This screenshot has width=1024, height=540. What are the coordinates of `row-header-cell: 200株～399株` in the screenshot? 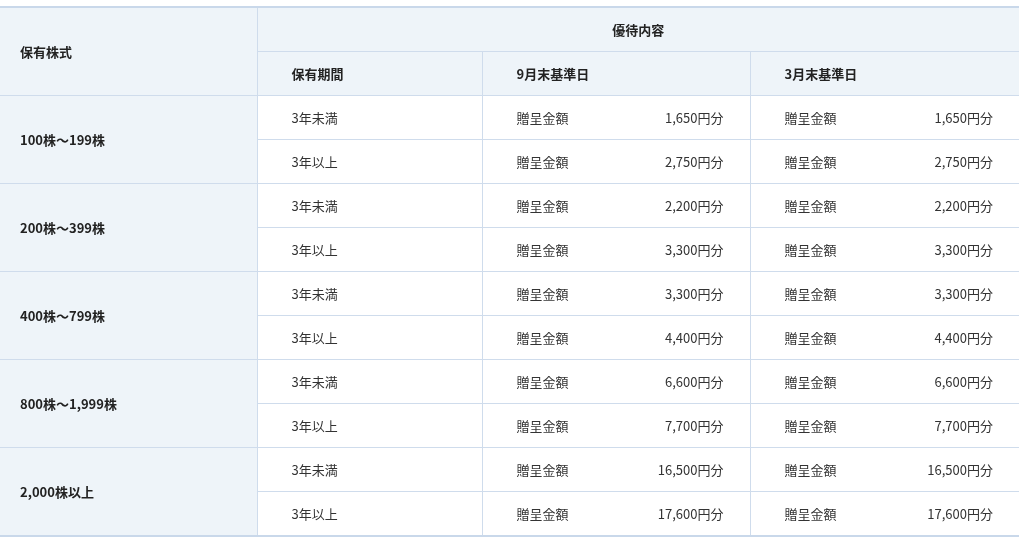 It's located at (128, 227).